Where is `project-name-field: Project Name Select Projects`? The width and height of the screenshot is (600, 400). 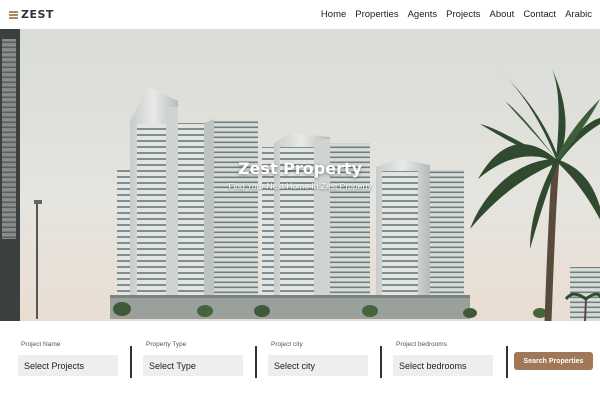
project-name-field: Project Name Select Projects is located at coordinates (68, 358).